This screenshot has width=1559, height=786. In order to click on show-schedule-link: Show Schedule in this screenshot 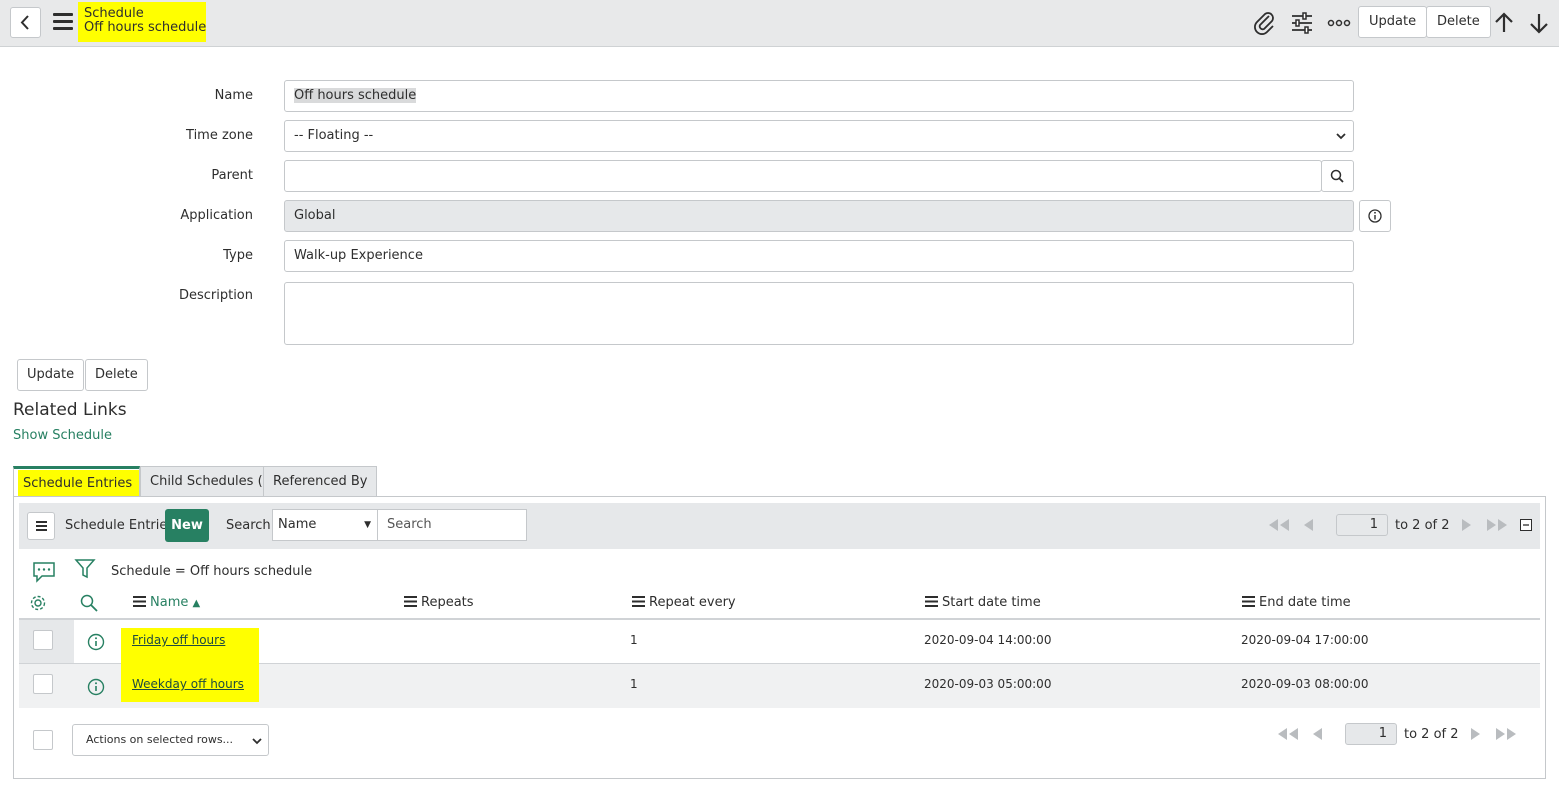, I will do `click(62, 435)`.